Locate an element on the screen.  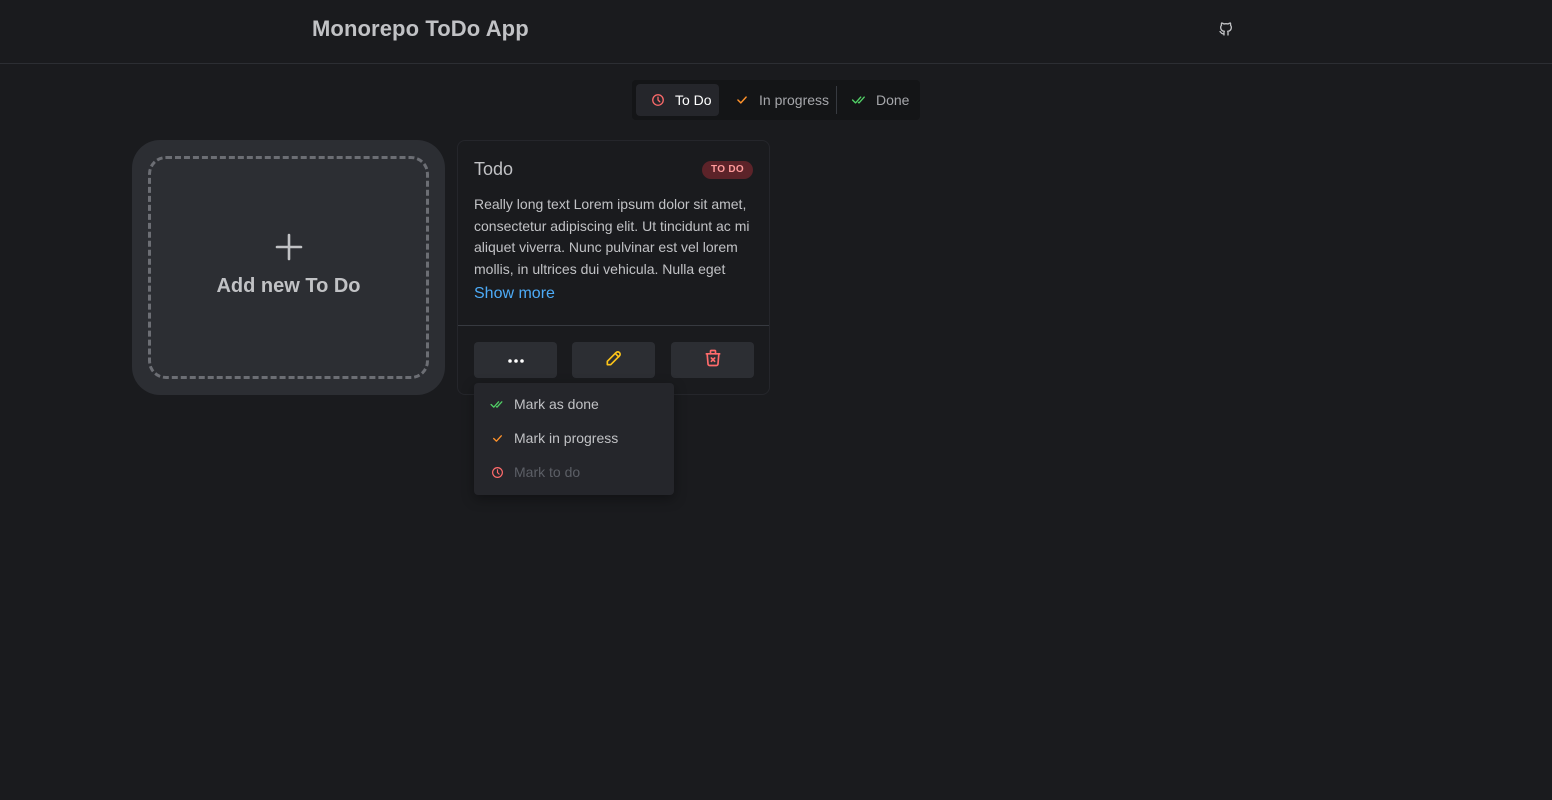
mark-done-label: Mark as done is located at coordinates (556, 404).